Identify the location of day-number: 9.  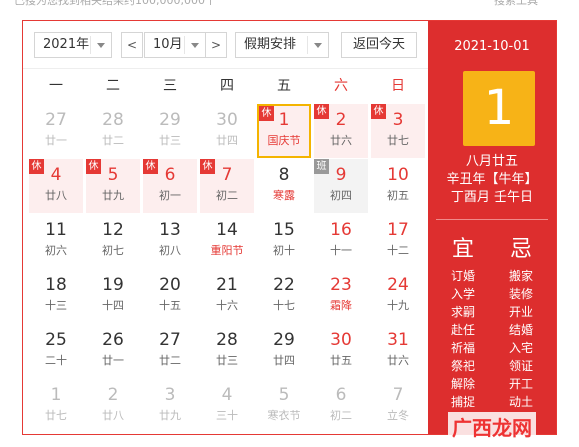
(341, 175).